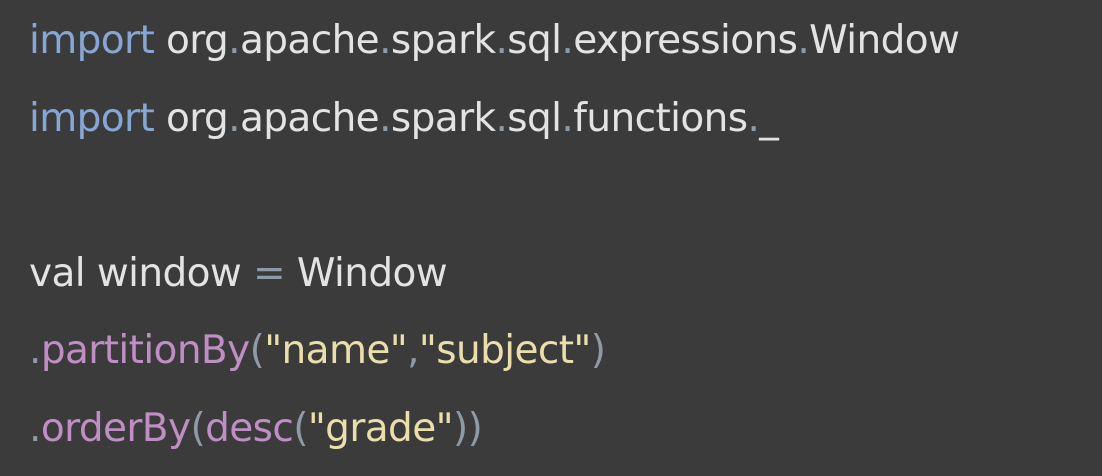 This screenshot has height=476, width=1102. I want to click on code-line-6: .orderBy(desc("grade")), so click(565, 440).